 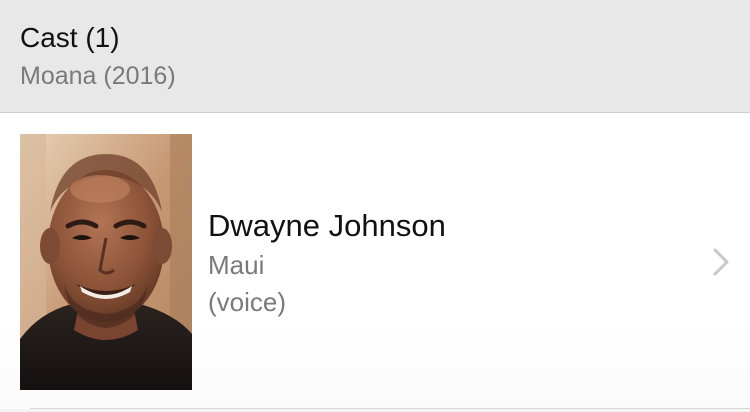 I want to click on actor-photo, so click(x=106, y=262).